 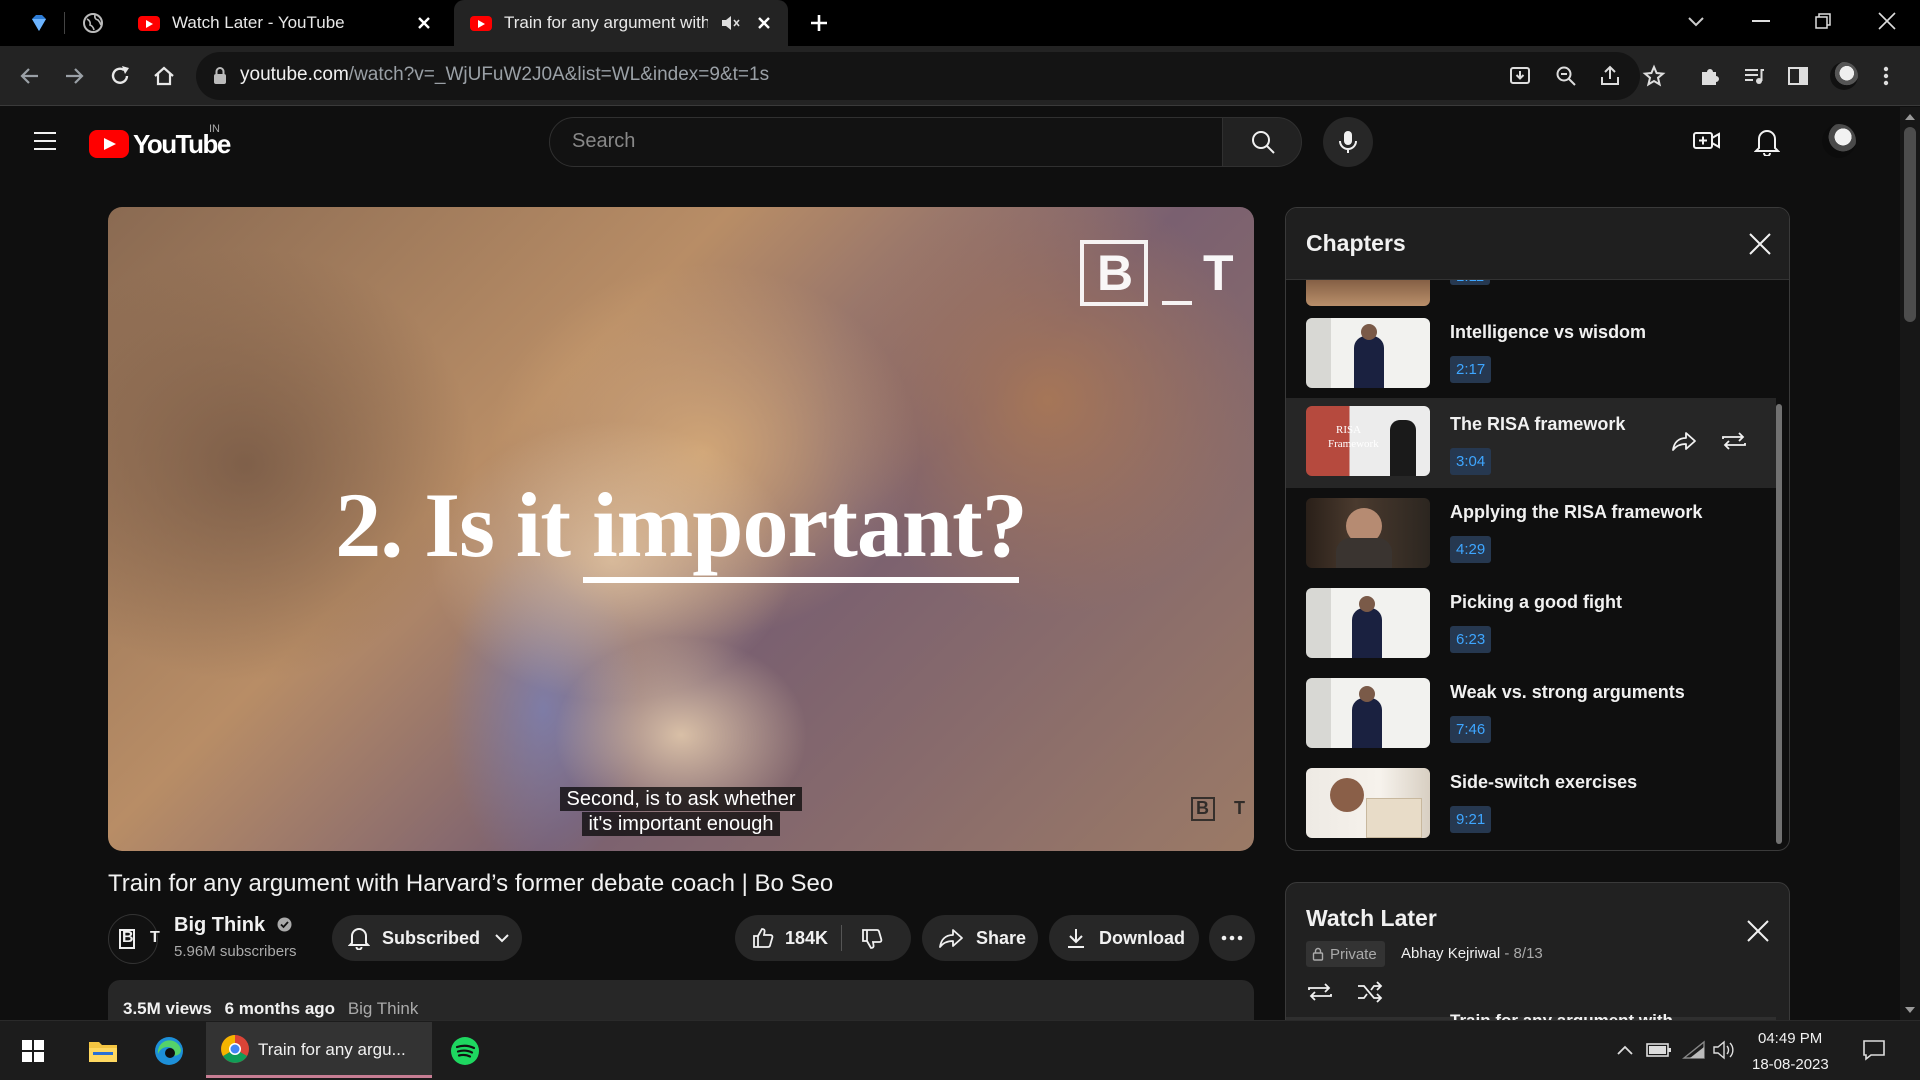 I want to click on subscribed-button: Subscribed, so click(x=427, y=938).